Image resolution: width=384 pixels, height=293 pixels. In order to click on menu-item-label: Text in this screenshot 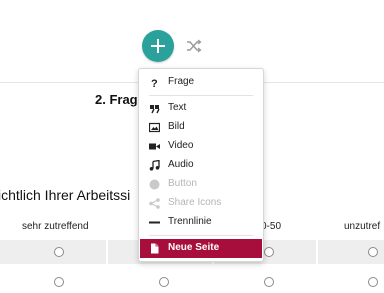, I will do `click(177, 107)`.